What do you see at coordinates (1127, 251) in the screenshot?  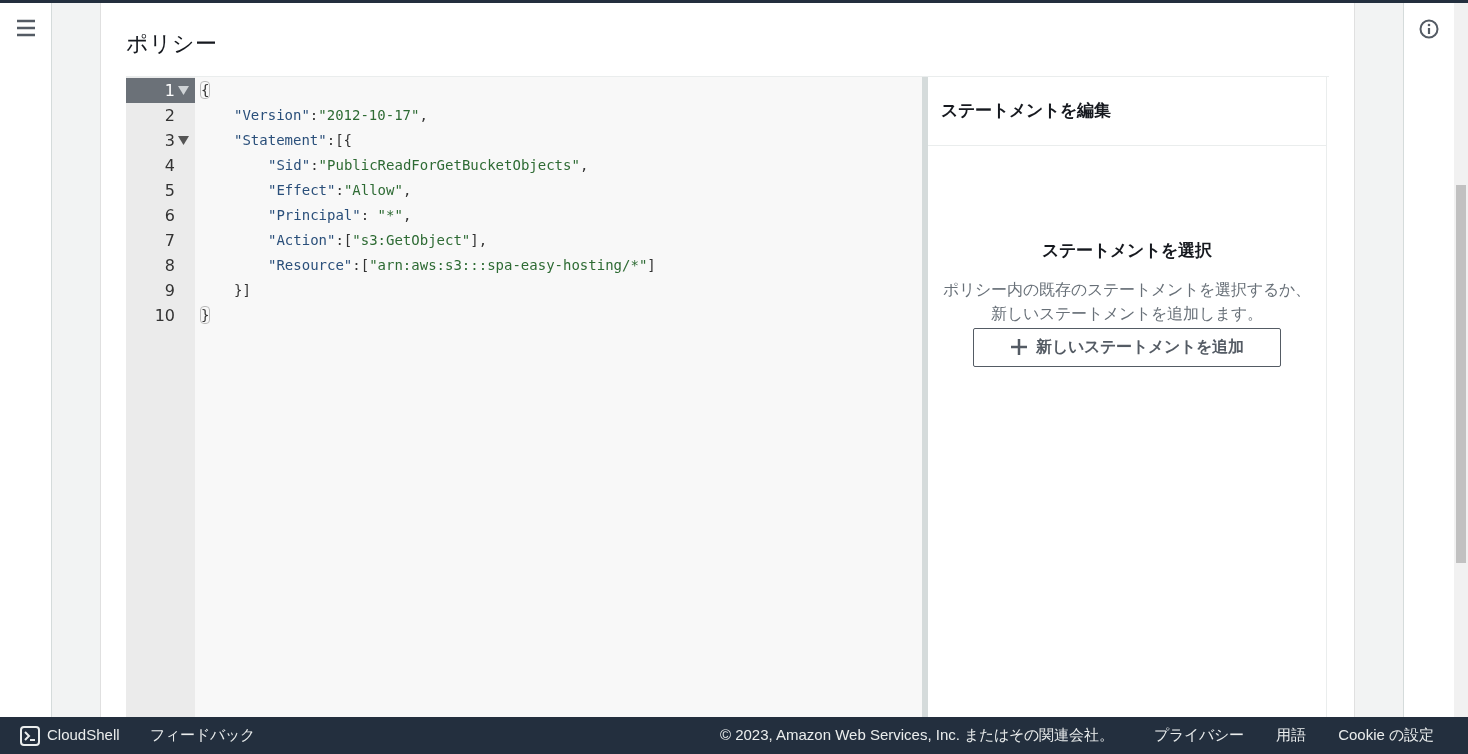 I see `empty-state-title: ステートメントを選択` at bounding box center [1127, 251].